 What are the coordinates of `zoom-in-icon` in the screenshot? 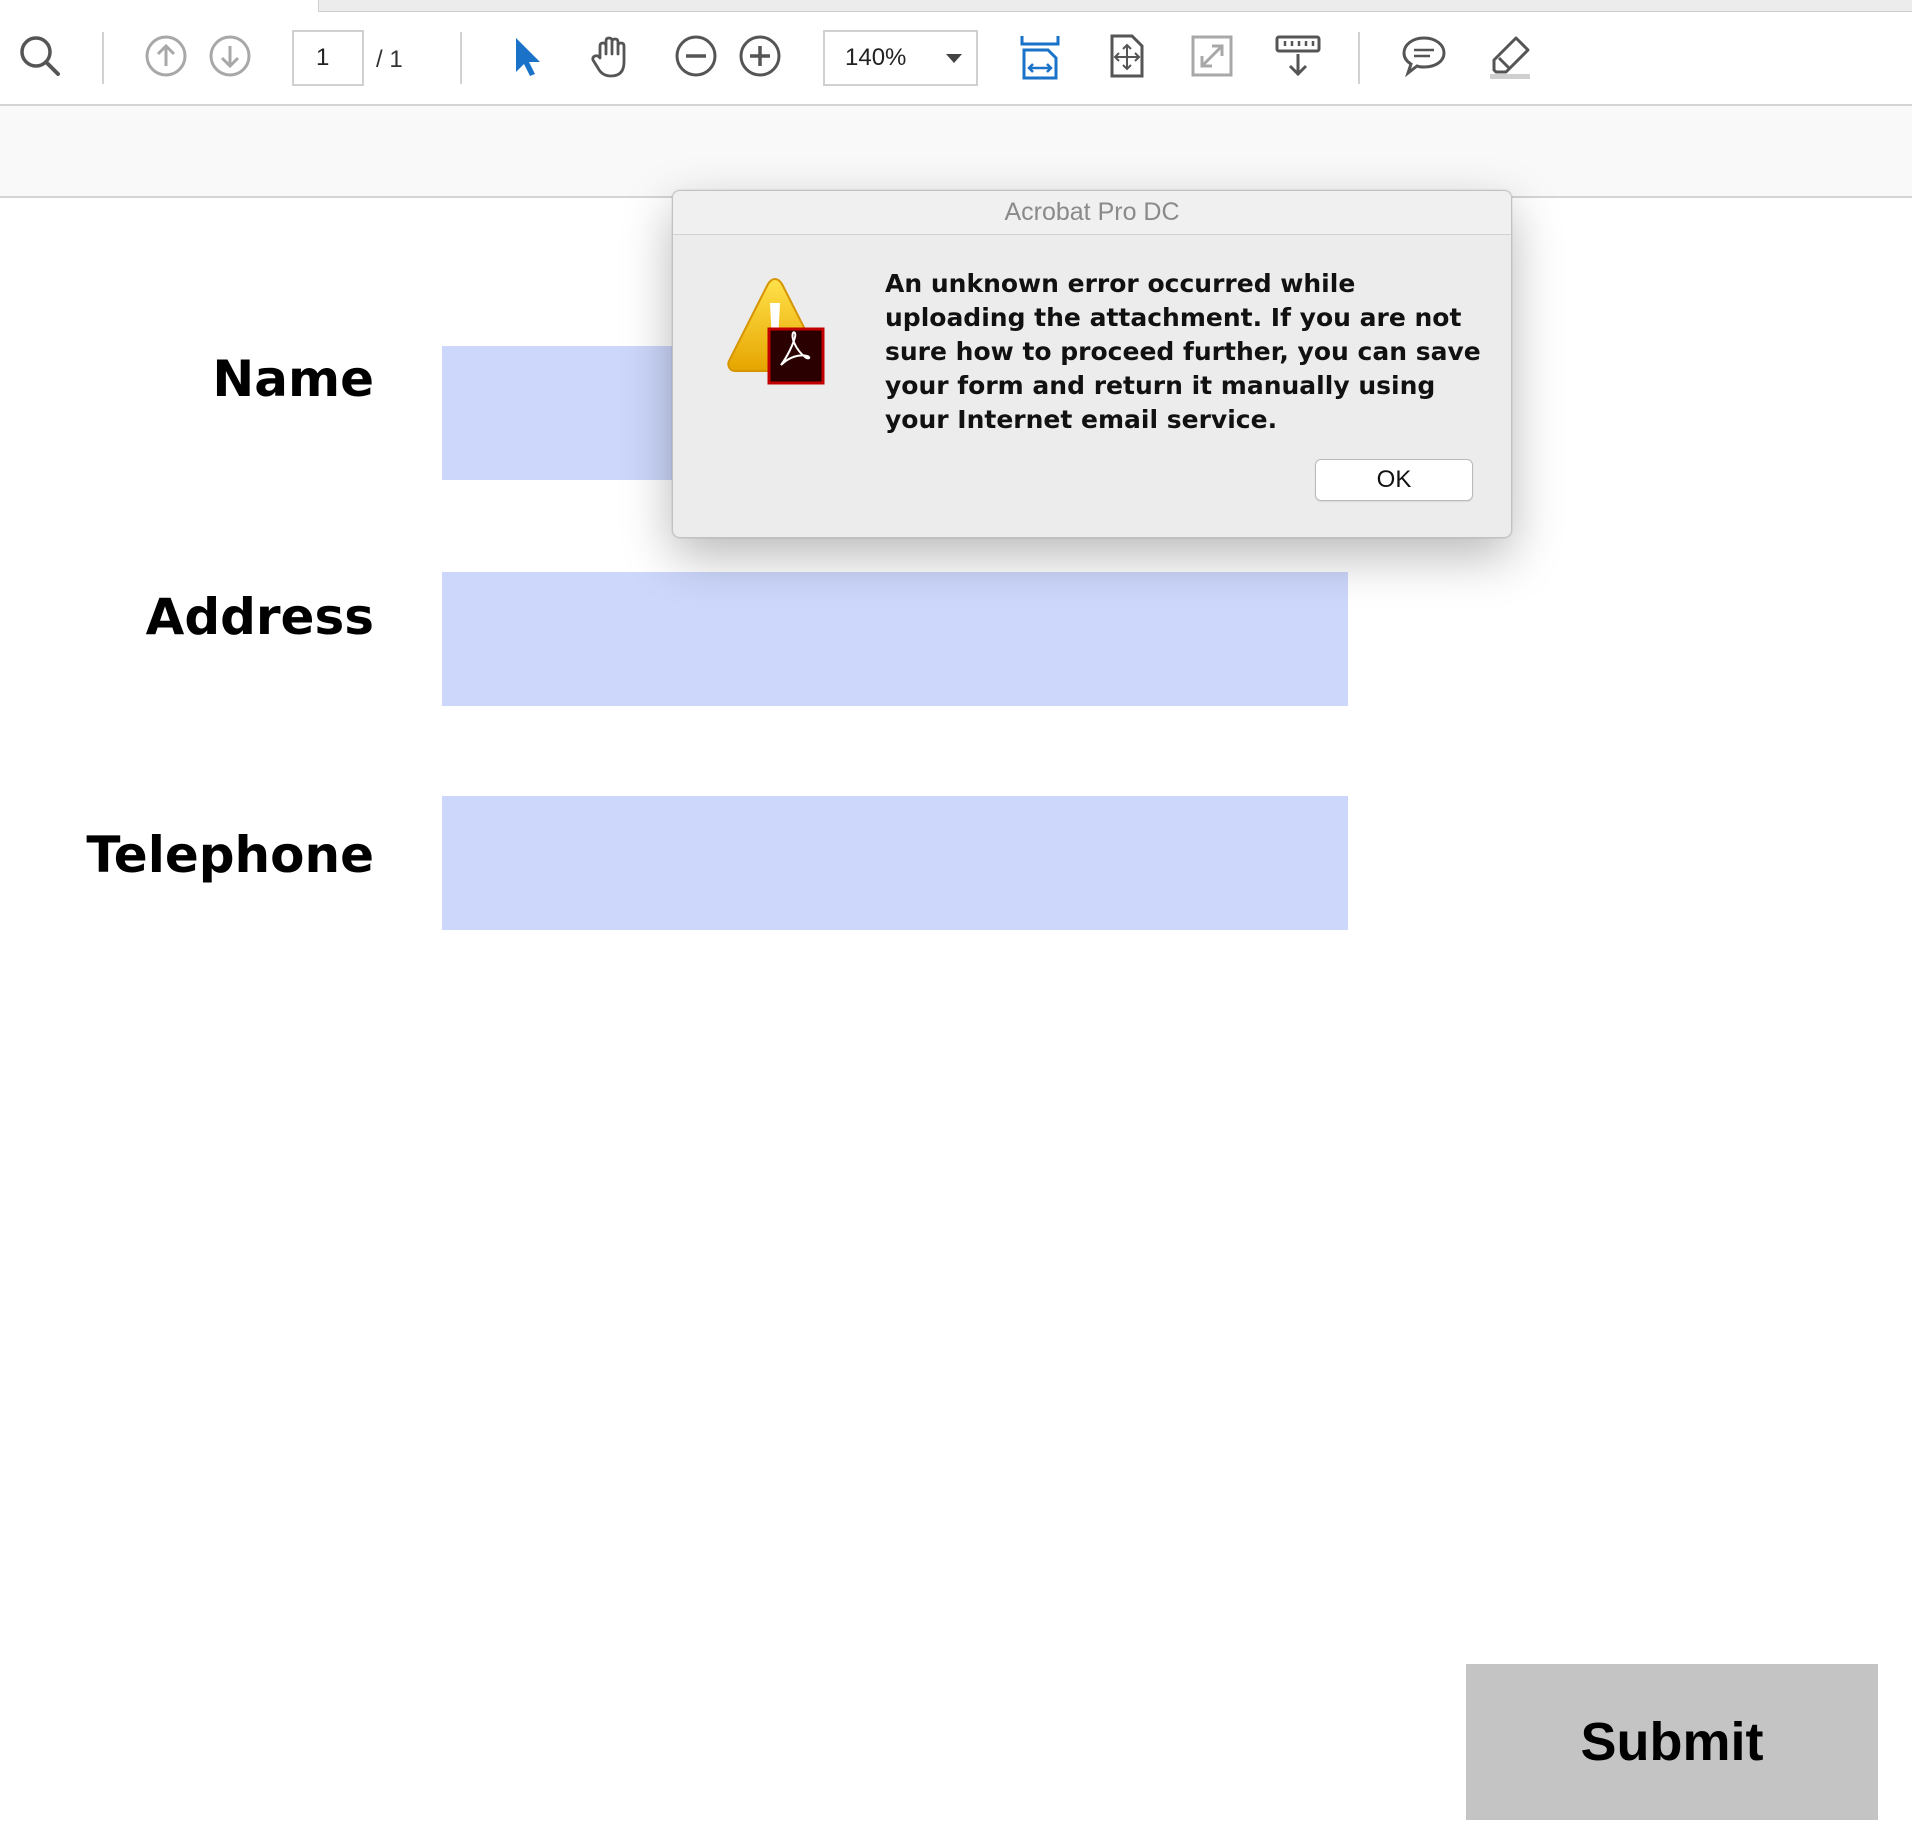 It's located at (760, 56).